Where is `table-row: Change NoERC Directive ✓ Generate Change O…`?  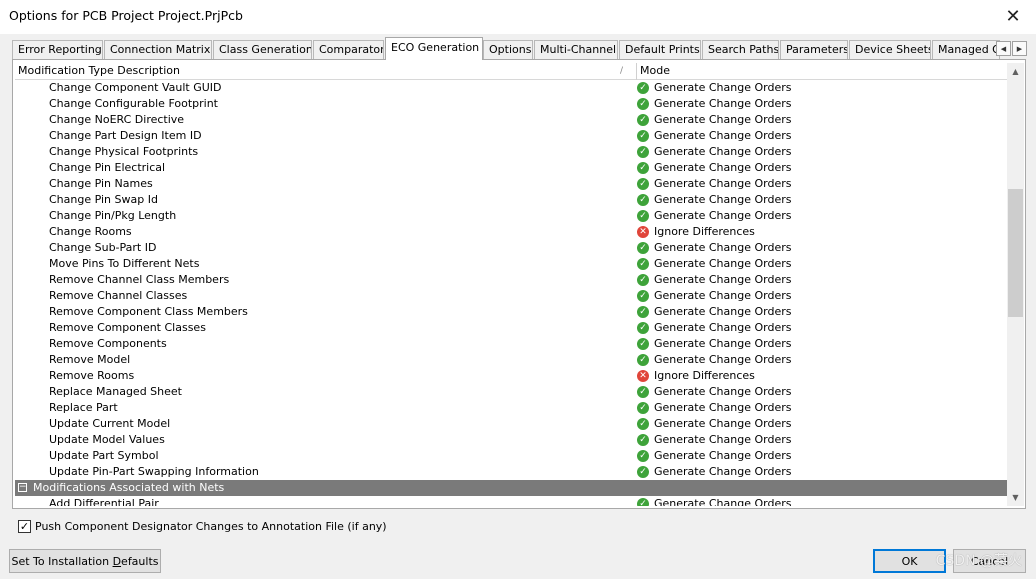 table-row: Change NoERC Directive ✓ Generate Change O… is located at coordinates (511, 120).